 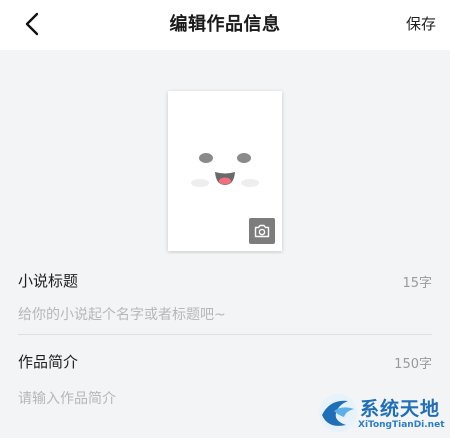 What do you see at coordinates (225, 171) in the screenshot?
I see `cover-image` at bounding box center [225, 171].